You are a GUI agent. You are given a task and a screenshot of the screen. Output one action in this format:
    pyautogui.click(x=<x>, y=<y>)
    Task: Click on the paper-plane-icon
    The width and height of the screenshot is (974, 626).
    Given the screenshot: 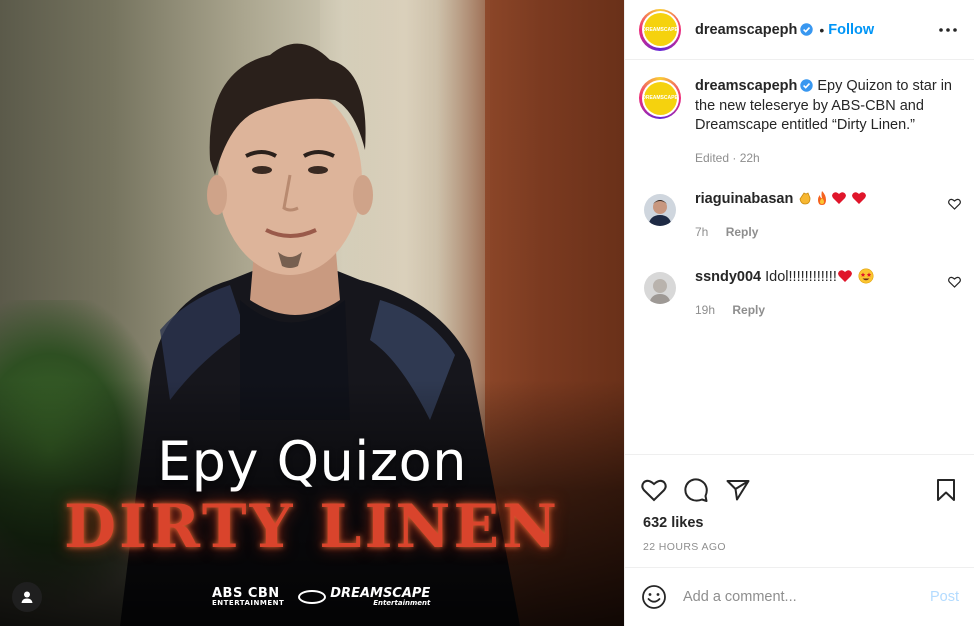 What is the action you would take?
    pyautogui.click(x=738, y=490)
    